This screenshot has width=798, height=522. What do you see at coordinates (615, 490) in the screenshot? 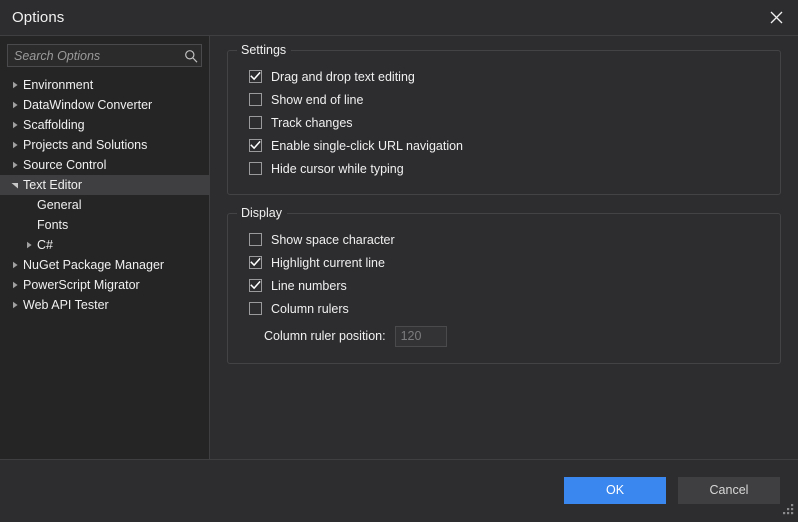
I see `ok-button: OK` at bounding box center [615, 490].